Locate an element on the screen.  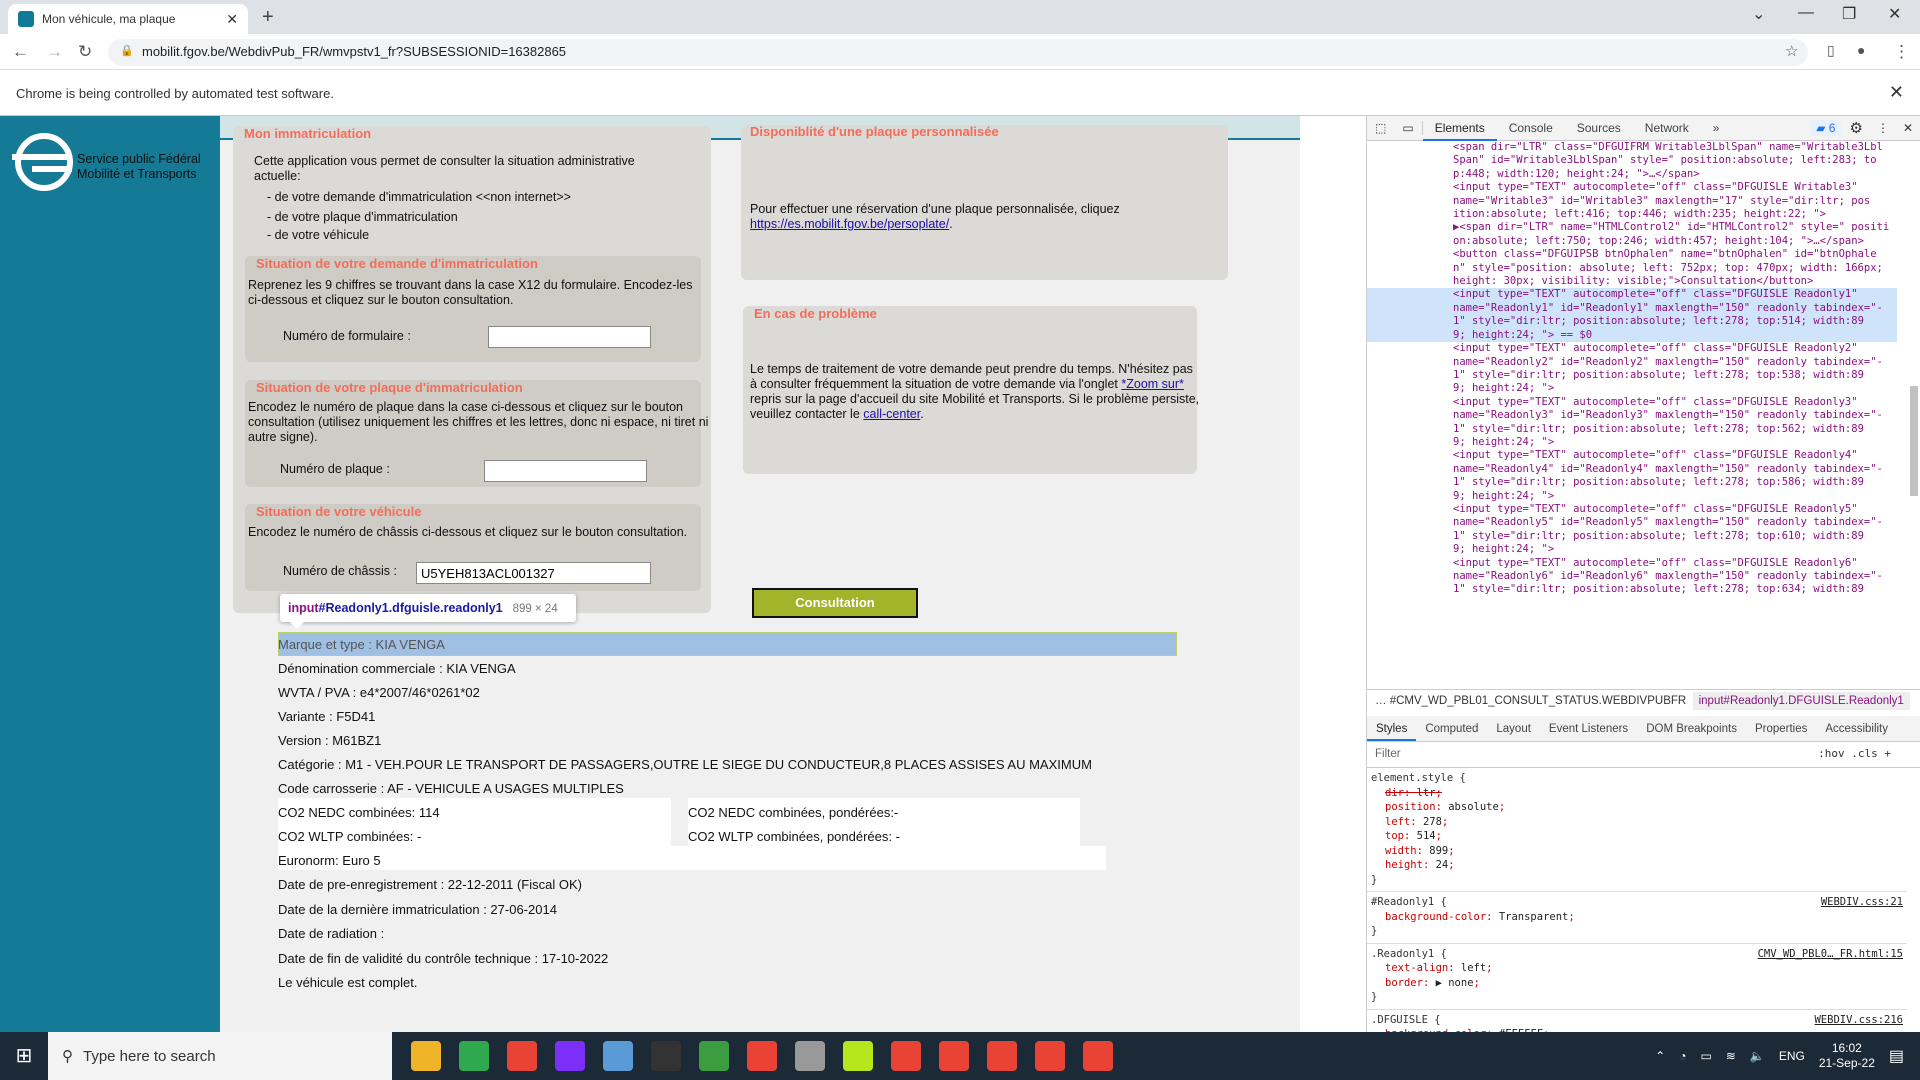
minimize-button: — is located at coordinates (1806, 13).